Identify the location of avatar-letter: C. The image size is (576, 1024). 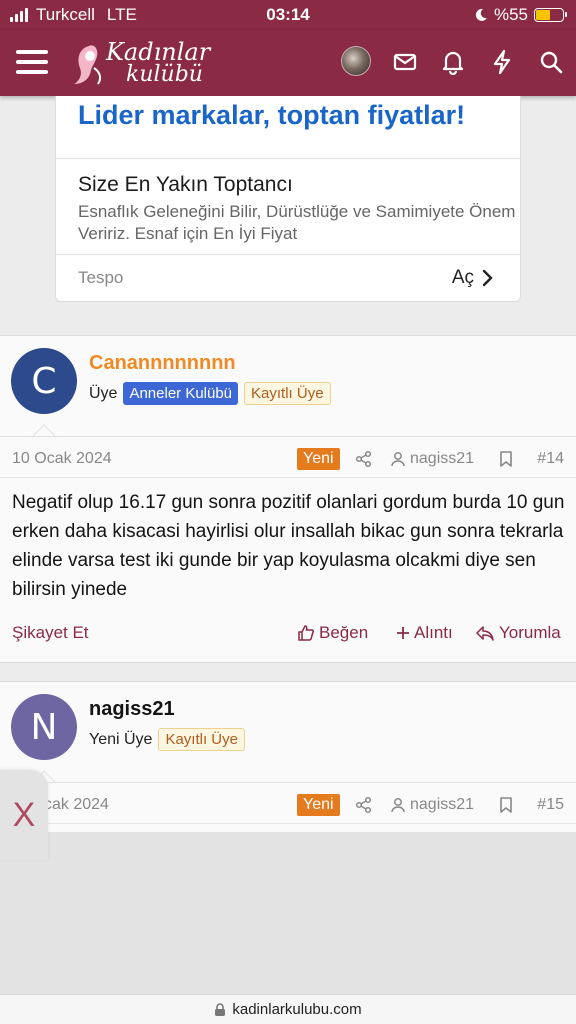
(44, 381).